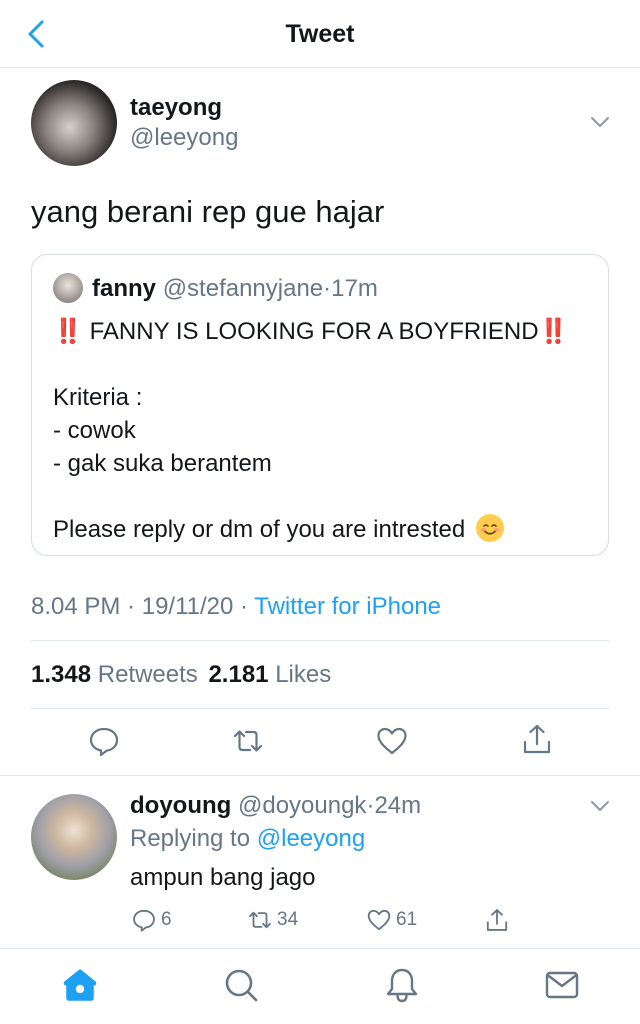 Image resolution: width=640 pixels, height=1024 pixels. What do you see at coordinates (314, 331) in the screenshot?
I see `quoted-headline: FANNY IS LOOKING FOR A BOYFRIEND` at bounding box center [314, 331].